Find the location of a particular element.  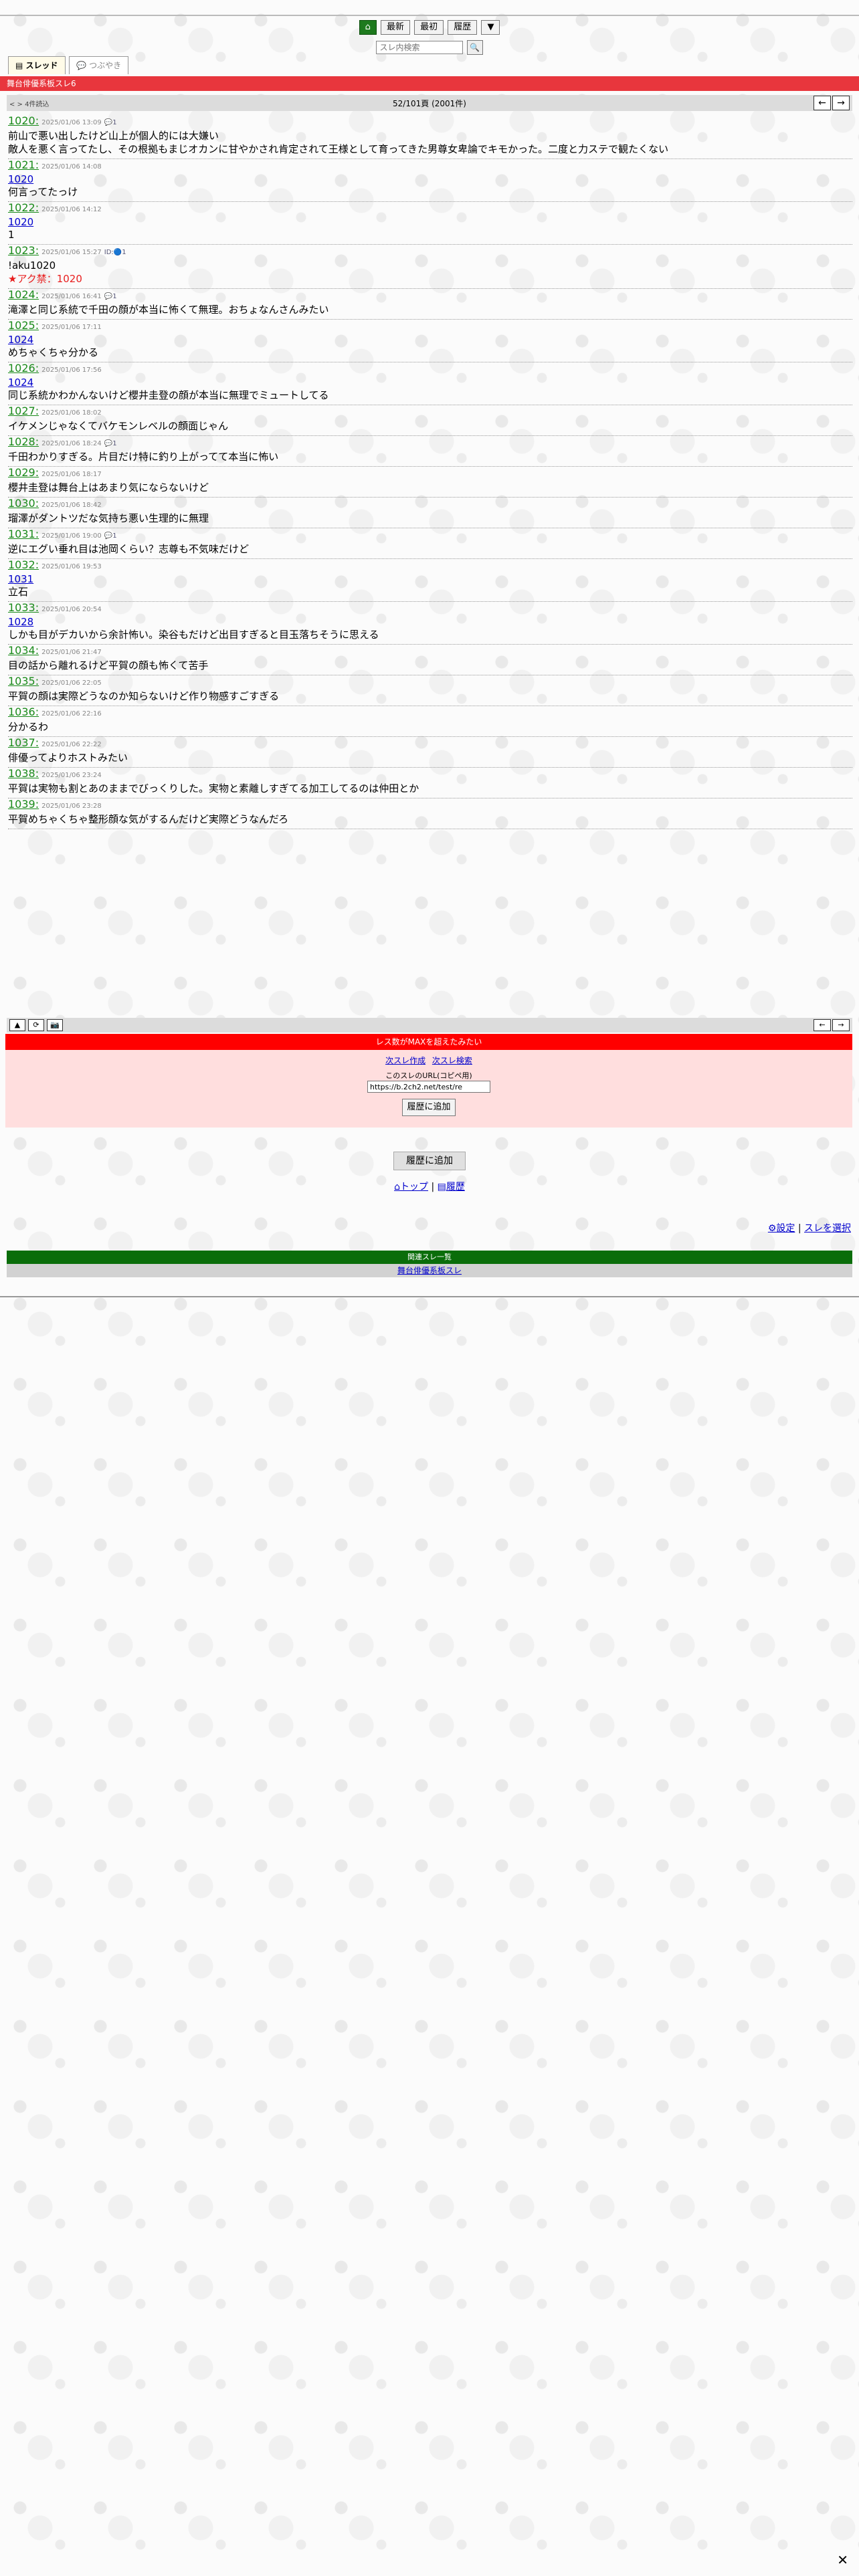

post-body: 分かるわ is located at coordinates (29, 727).